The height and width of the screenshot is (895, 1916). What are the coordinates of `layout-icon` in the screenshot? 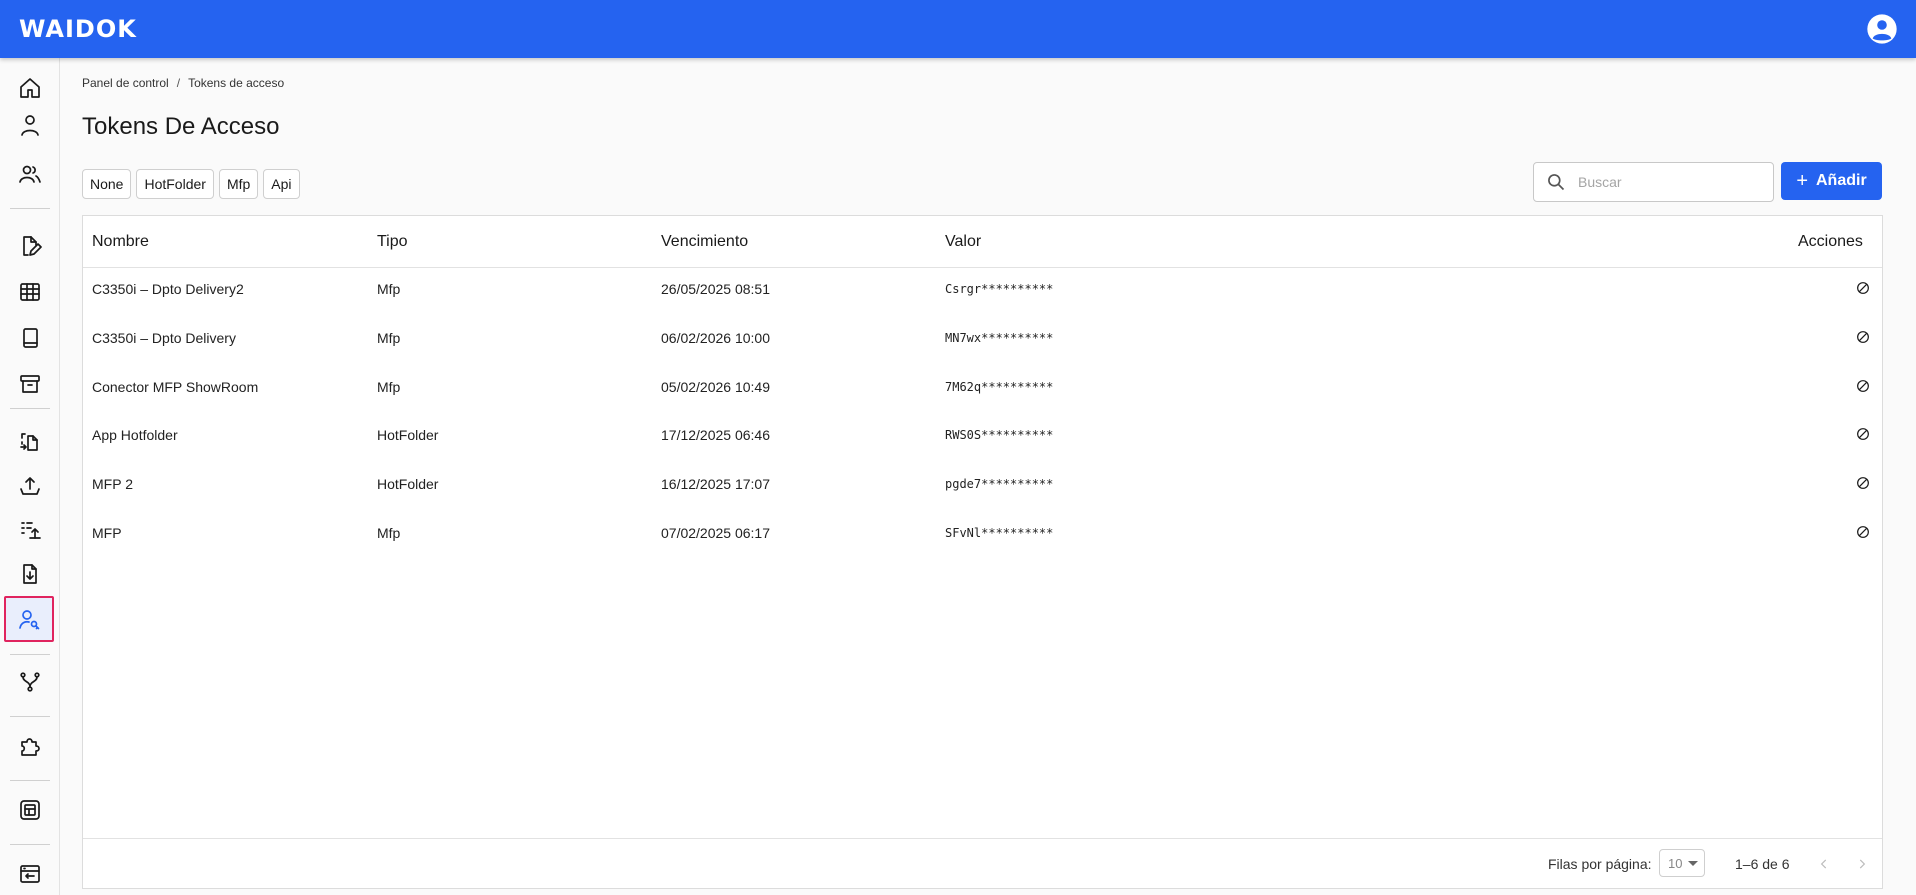 It's located at (30, 810).